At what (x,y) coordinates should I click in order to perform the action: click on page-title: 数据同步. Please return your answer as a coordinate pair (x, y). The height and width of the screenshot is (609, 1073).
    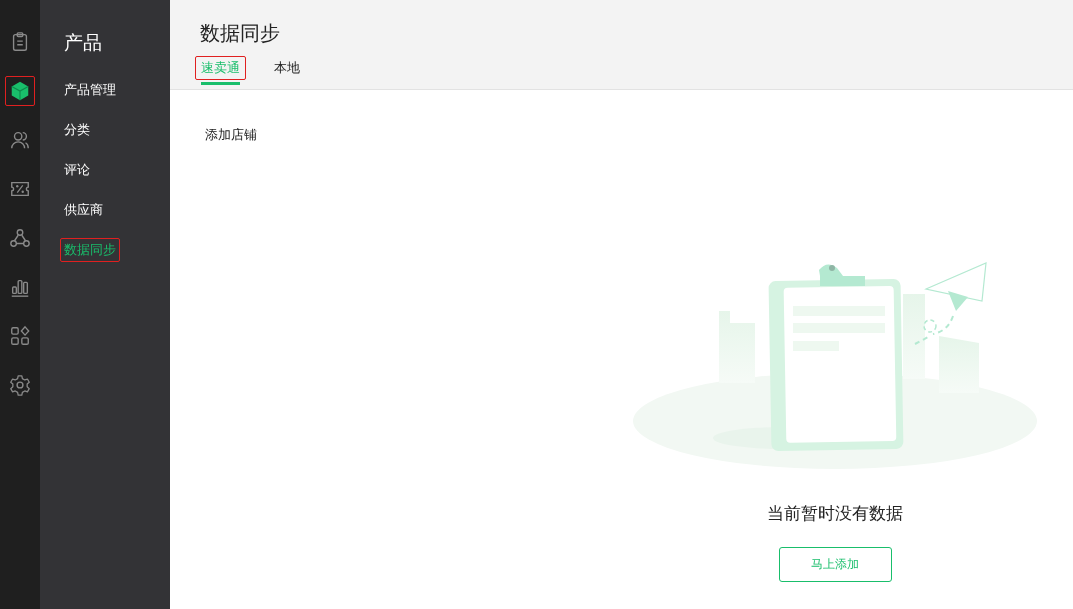
    Looking at the image, I should click on (240, 33).